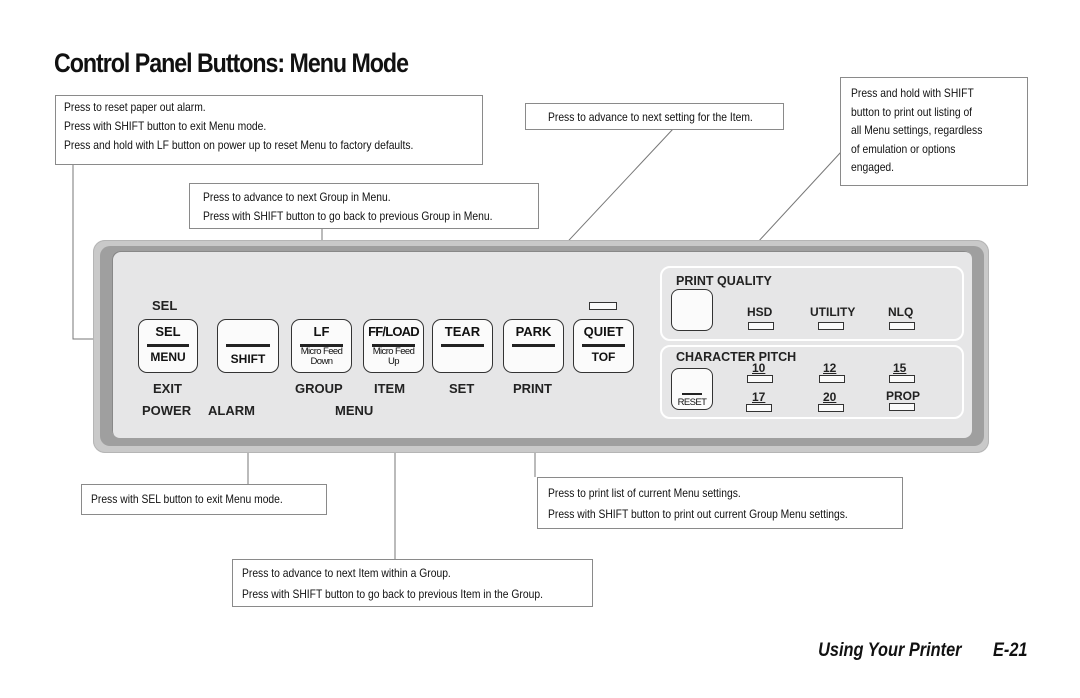 This screenshot has width=1080, height=698. Describe the element at coordinates (603, 306) in the screenshot. I see `quiet-indicator-led` at that location.